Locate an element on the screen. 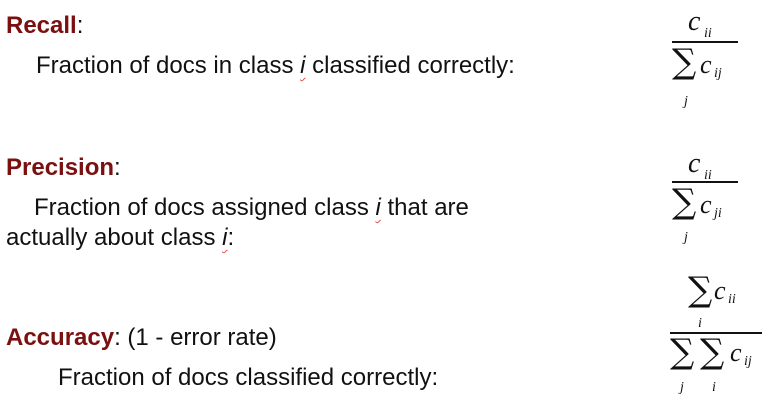  accuracy-formula: ∑ c ii i ∑ ∑ c ij j i is located at coordinates (716, 336).